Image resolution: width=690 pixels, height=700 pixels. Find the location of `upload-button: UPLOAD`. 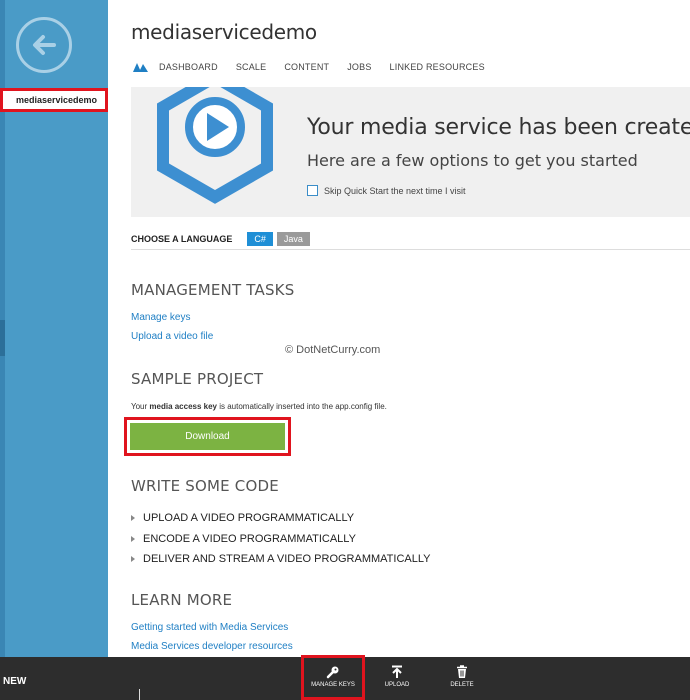

upload-button: UPLOAD is located at coordinates (397, 678).